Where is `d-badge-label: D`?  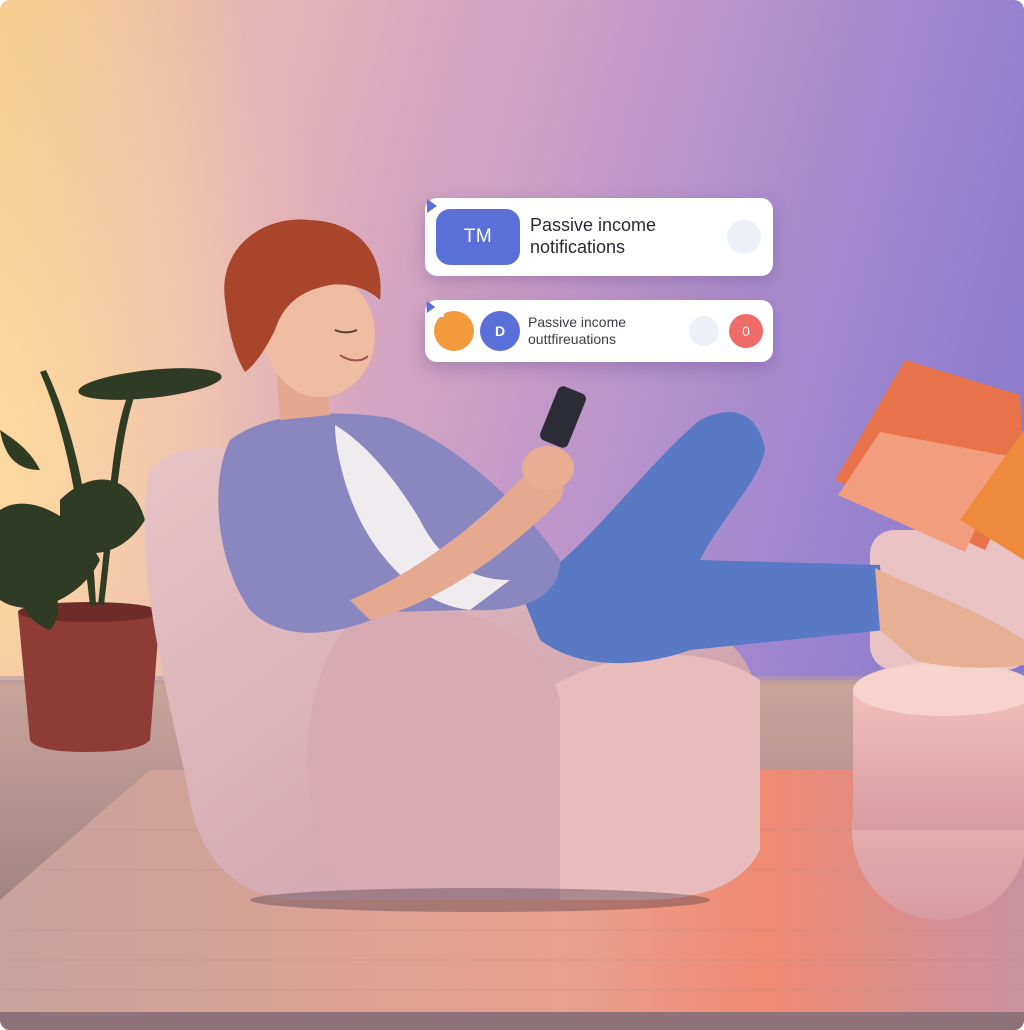 d-badge-label: D is located at coordinates (500, 331).